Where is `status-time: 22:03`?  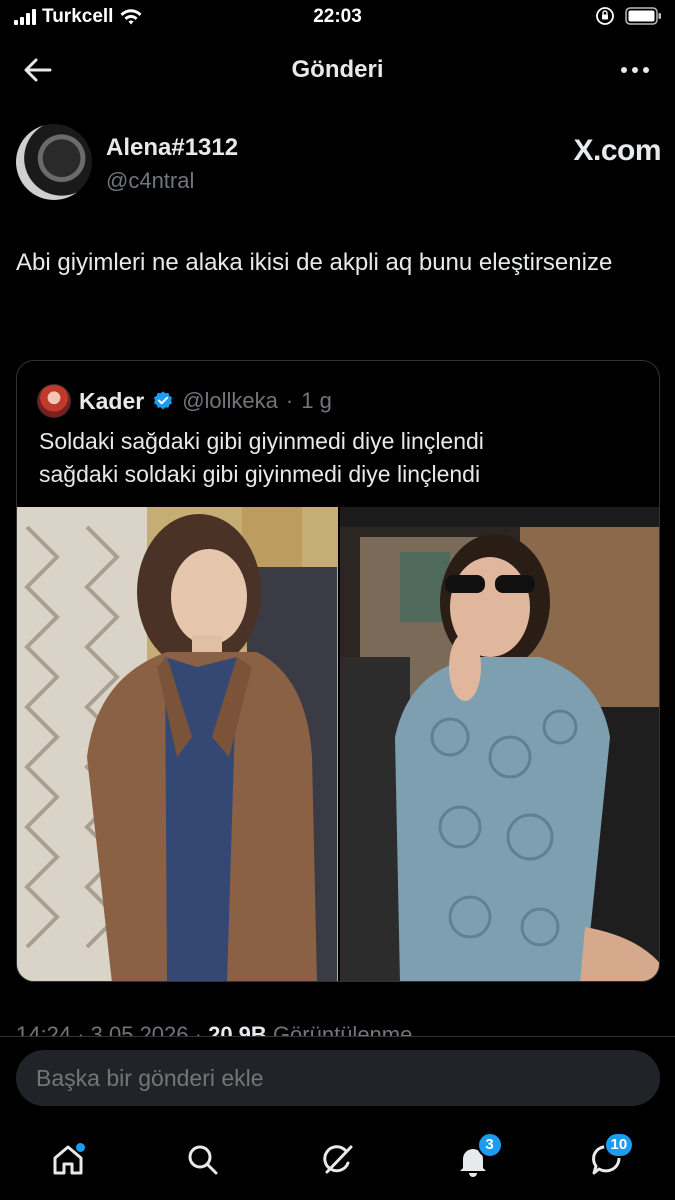 status-time: 22:03 is located at coordinates (337, 16).